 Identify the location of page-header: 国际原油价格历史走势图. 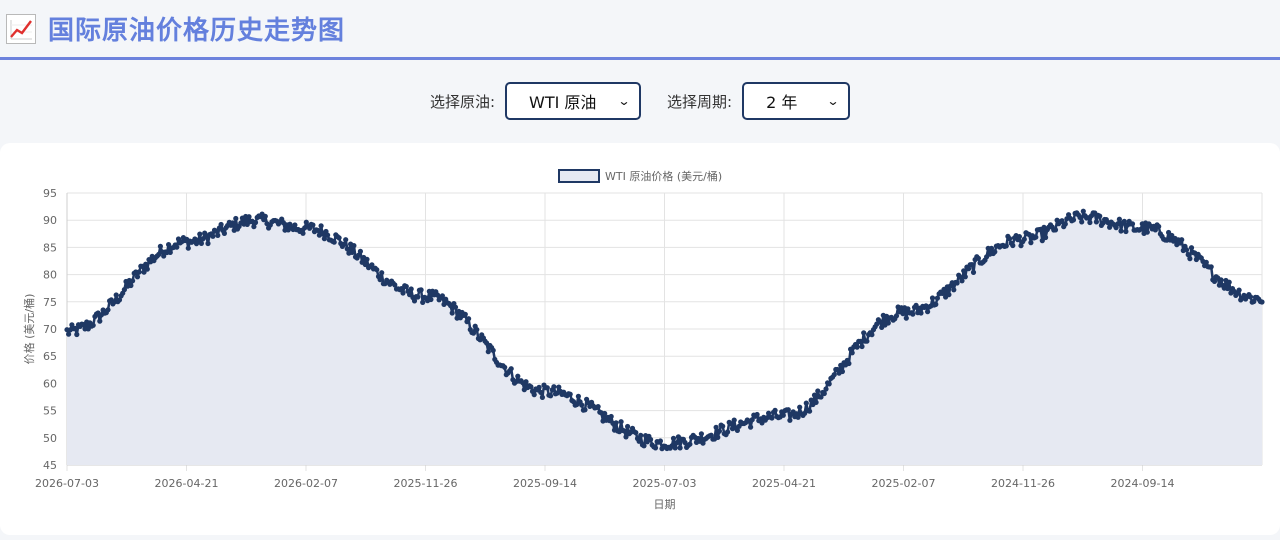
(640, 30).